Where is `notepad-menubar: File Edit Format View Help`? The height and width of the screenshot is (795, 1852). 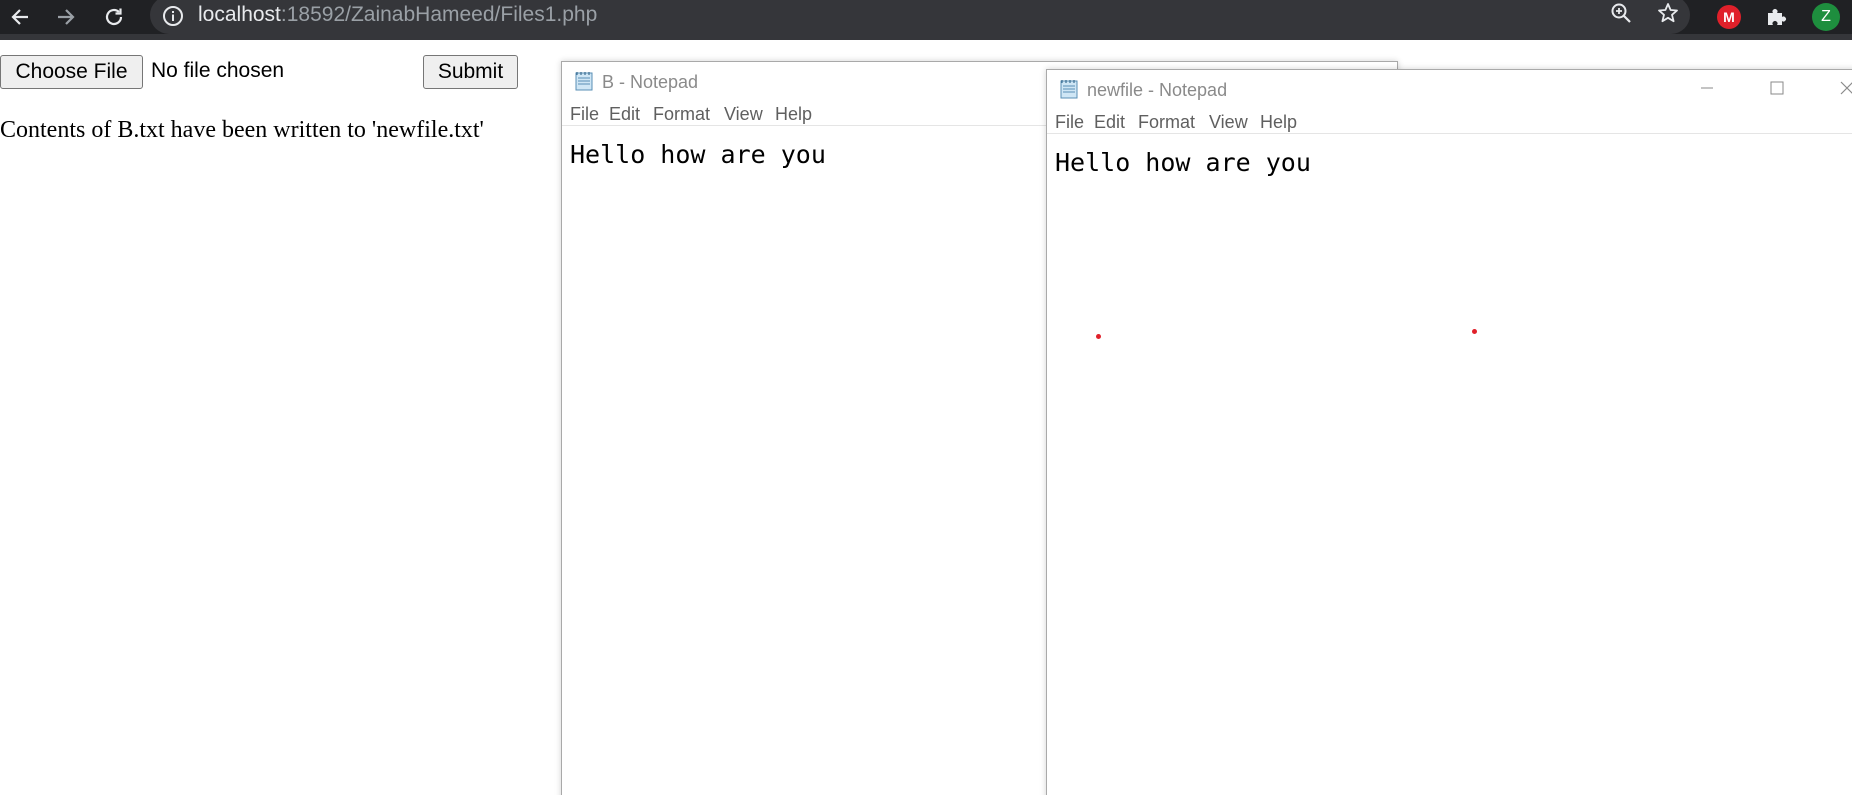 notepad-menubar: File Edit Format View Help is located at coordinates (1449, 122).